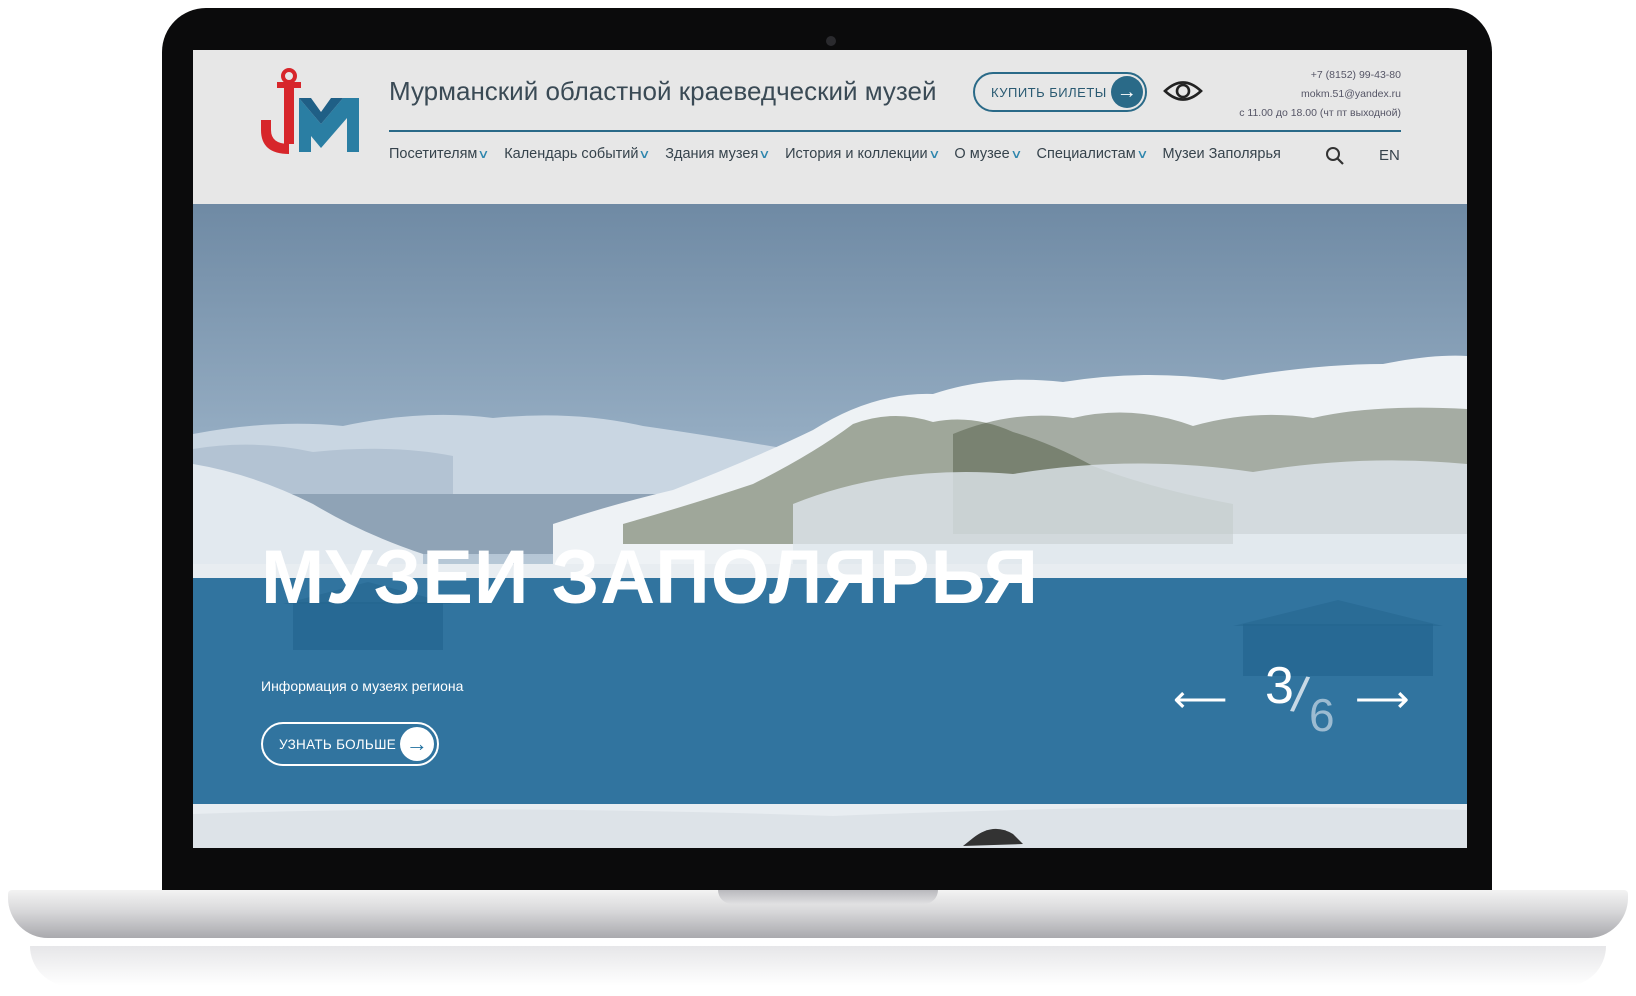  What do you see at coordinates (650, 577) in the screenshot?
I see `hero-title: МУЗЕИ ЗАПОЛЯРЬЯ` at bounding box center [650, 577].